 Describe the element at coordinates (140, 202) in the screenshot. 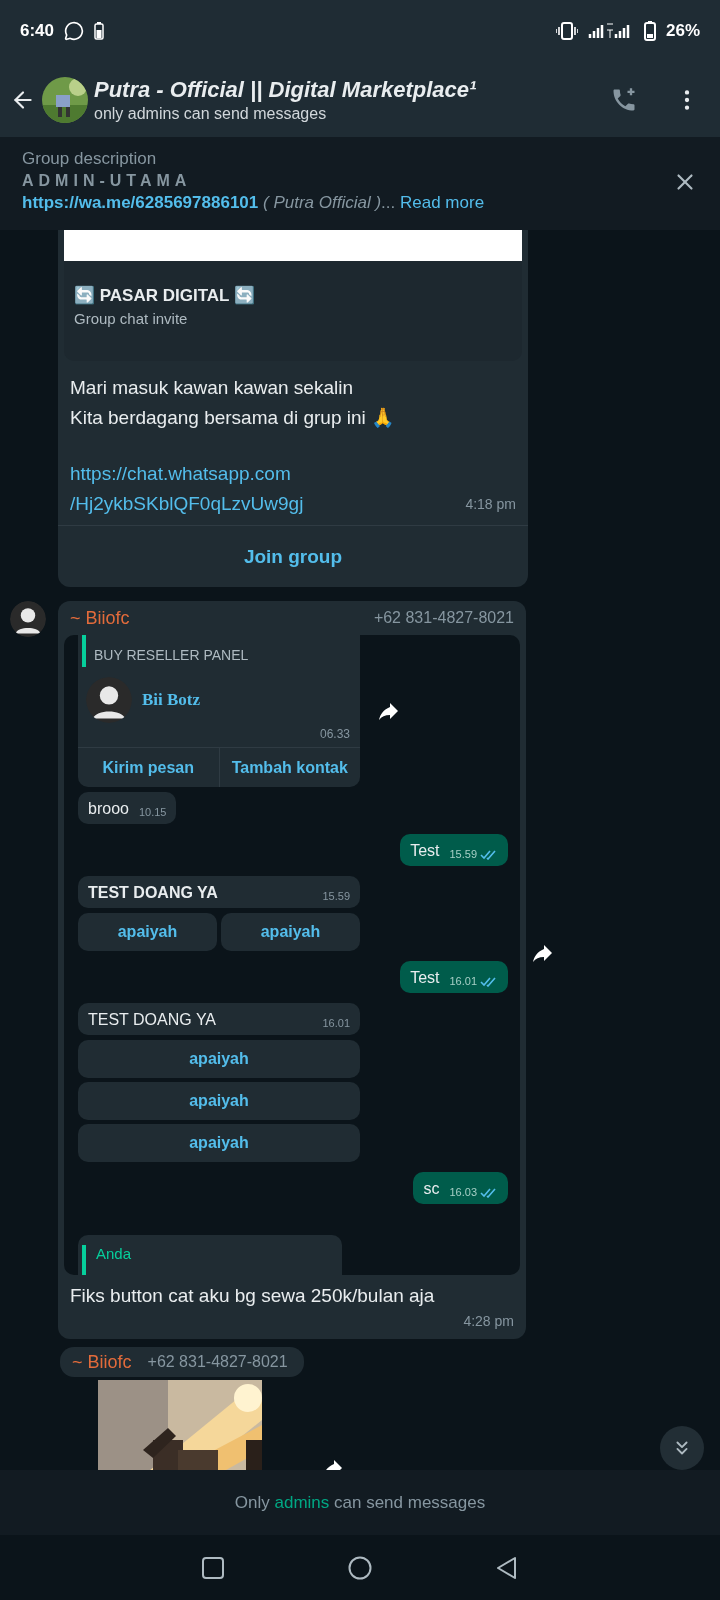

I see `description-link: https://wa.me/6285697886101` at that location.